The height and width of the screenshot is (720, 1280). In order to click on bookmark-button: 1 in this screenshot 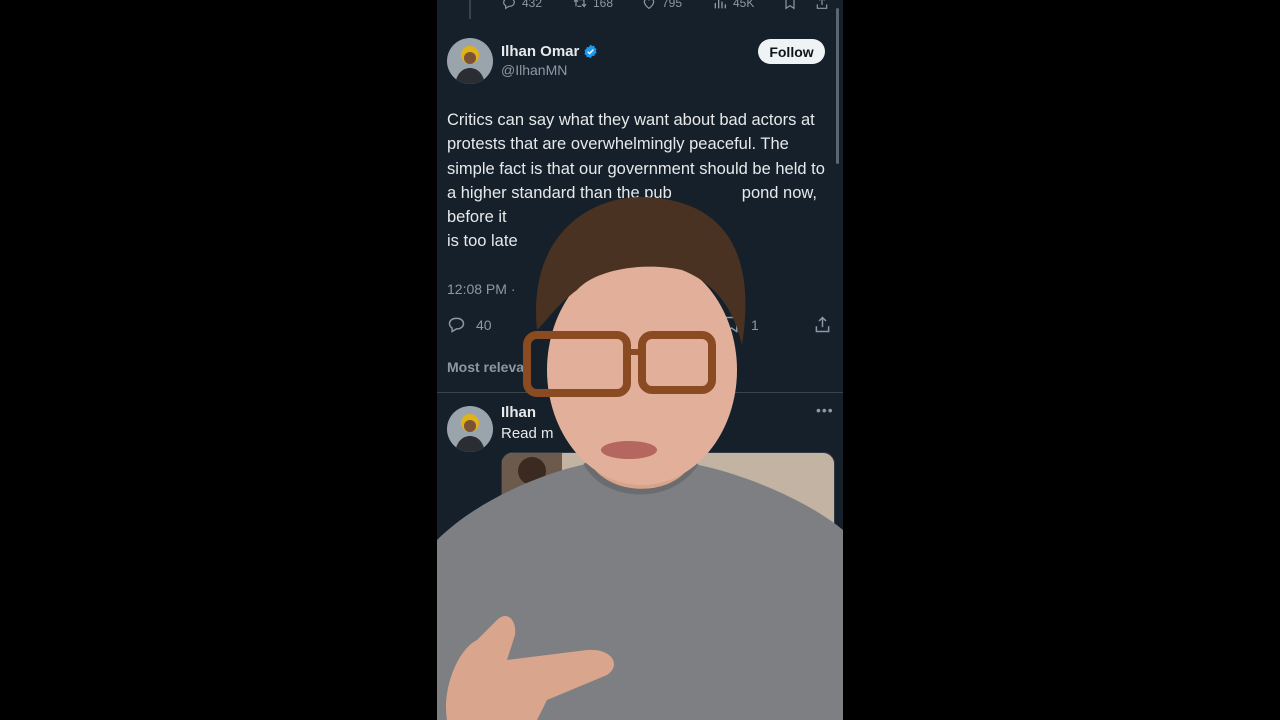, I will do `click(740, 324)`.